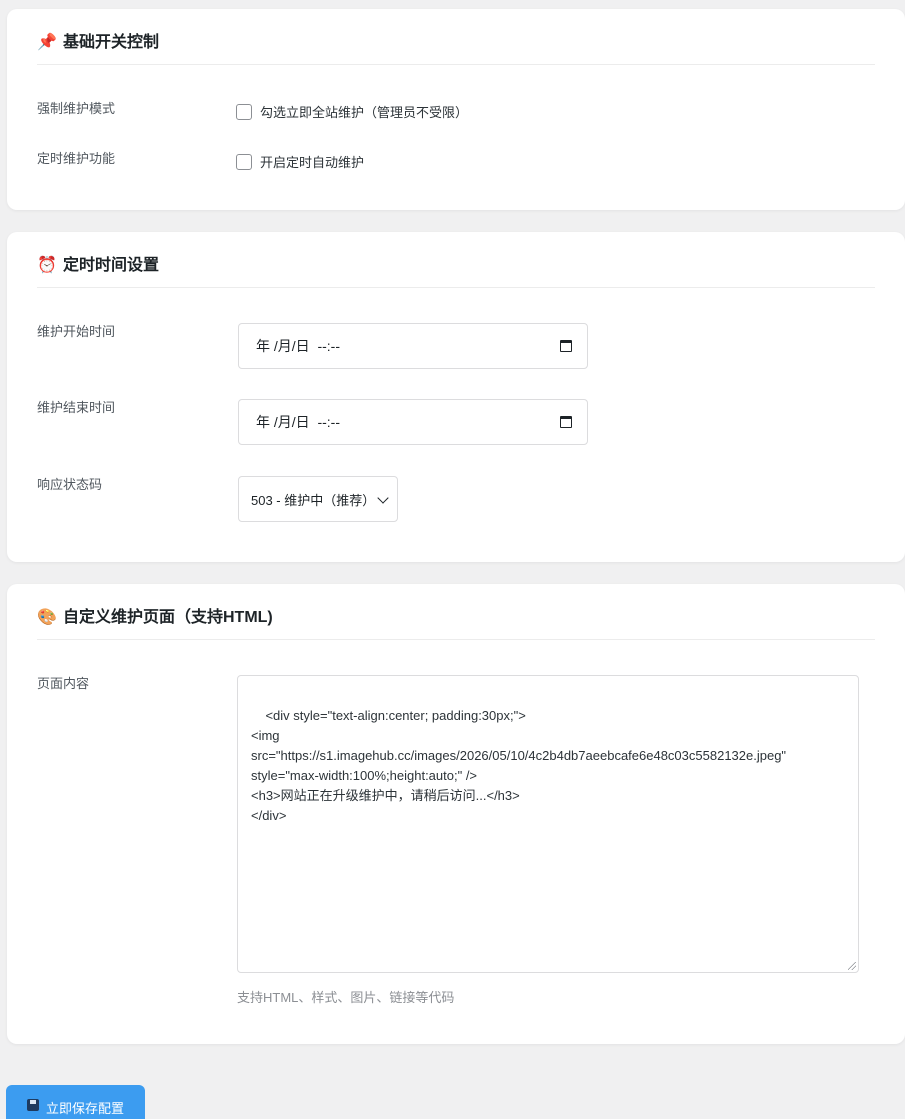  What do you see at coordinates (244, 111) in the screenshot?
I see `force-maintenance-checkbox` at bounding box center [244, 111].